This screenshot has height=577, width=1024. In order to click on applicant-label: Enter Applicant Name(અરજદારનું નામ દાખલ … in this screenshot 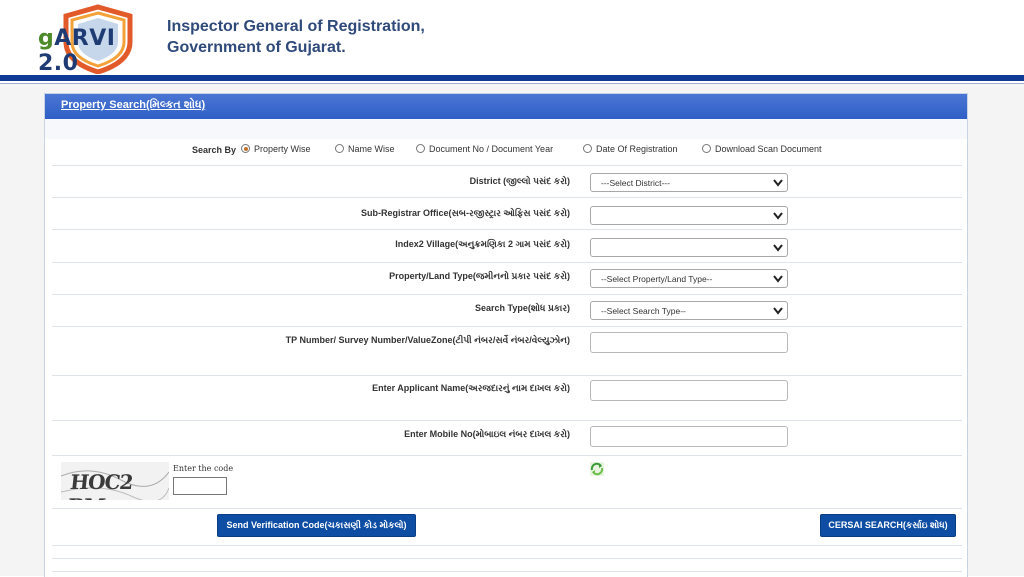, I will do `click(471, 388)`.